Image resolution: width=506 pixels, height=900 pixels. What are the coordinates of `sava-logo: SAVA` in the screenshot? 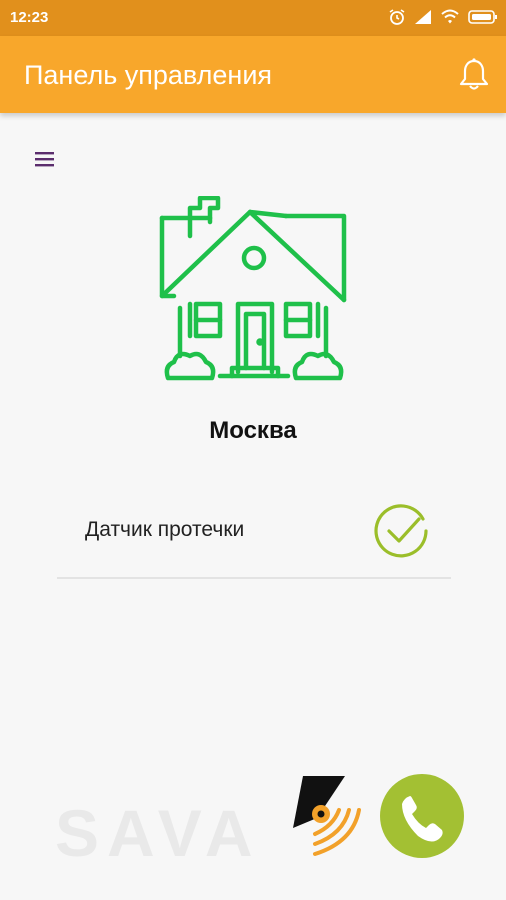 It's located at (208, 823).